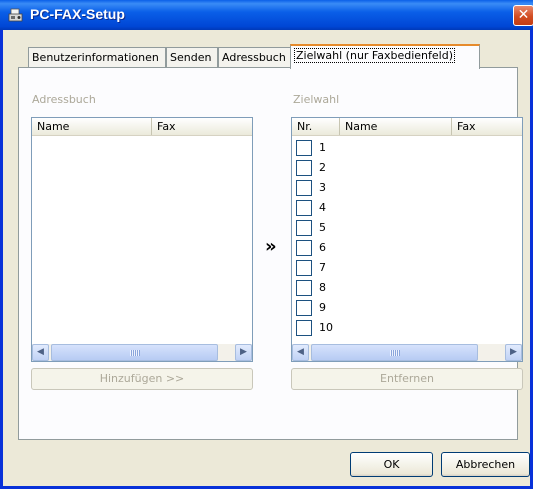 Image resolution: width=533 pixels, height=489 pixels. Describe the element at coordinates (322, 287) in the screenshot. I see `row-number: 8` at that location.